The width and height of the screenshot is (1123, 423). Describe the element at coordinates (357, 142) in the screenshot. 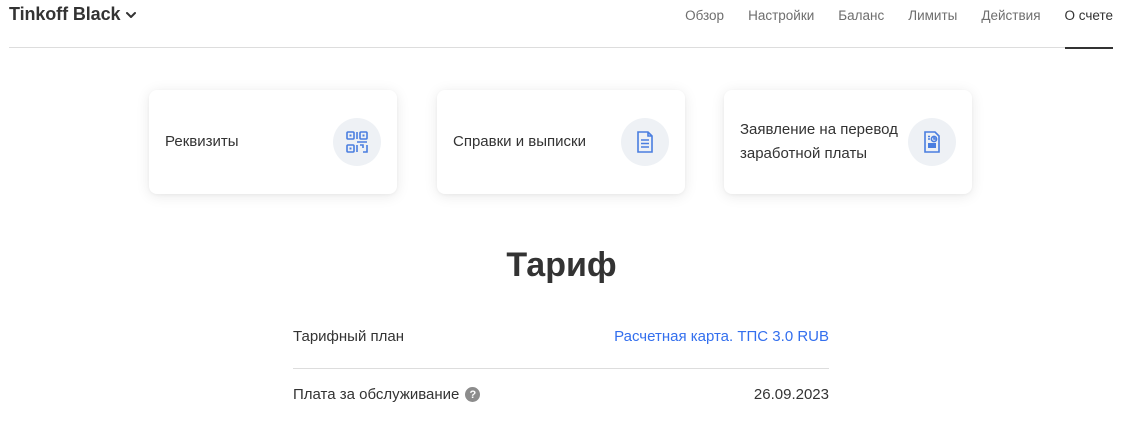

I see `qr-code-icon` at that location.